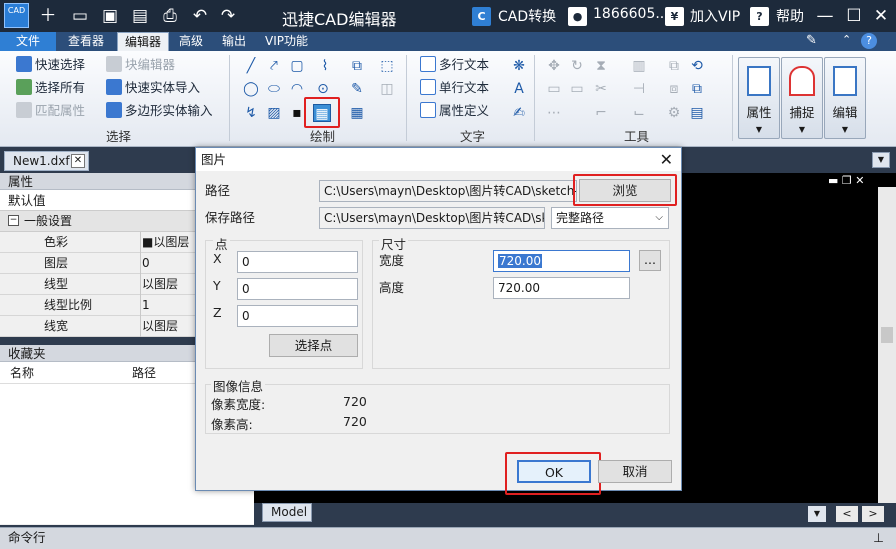  I want to click on document-tab: New1.dxf ✕, so click(46, 161).